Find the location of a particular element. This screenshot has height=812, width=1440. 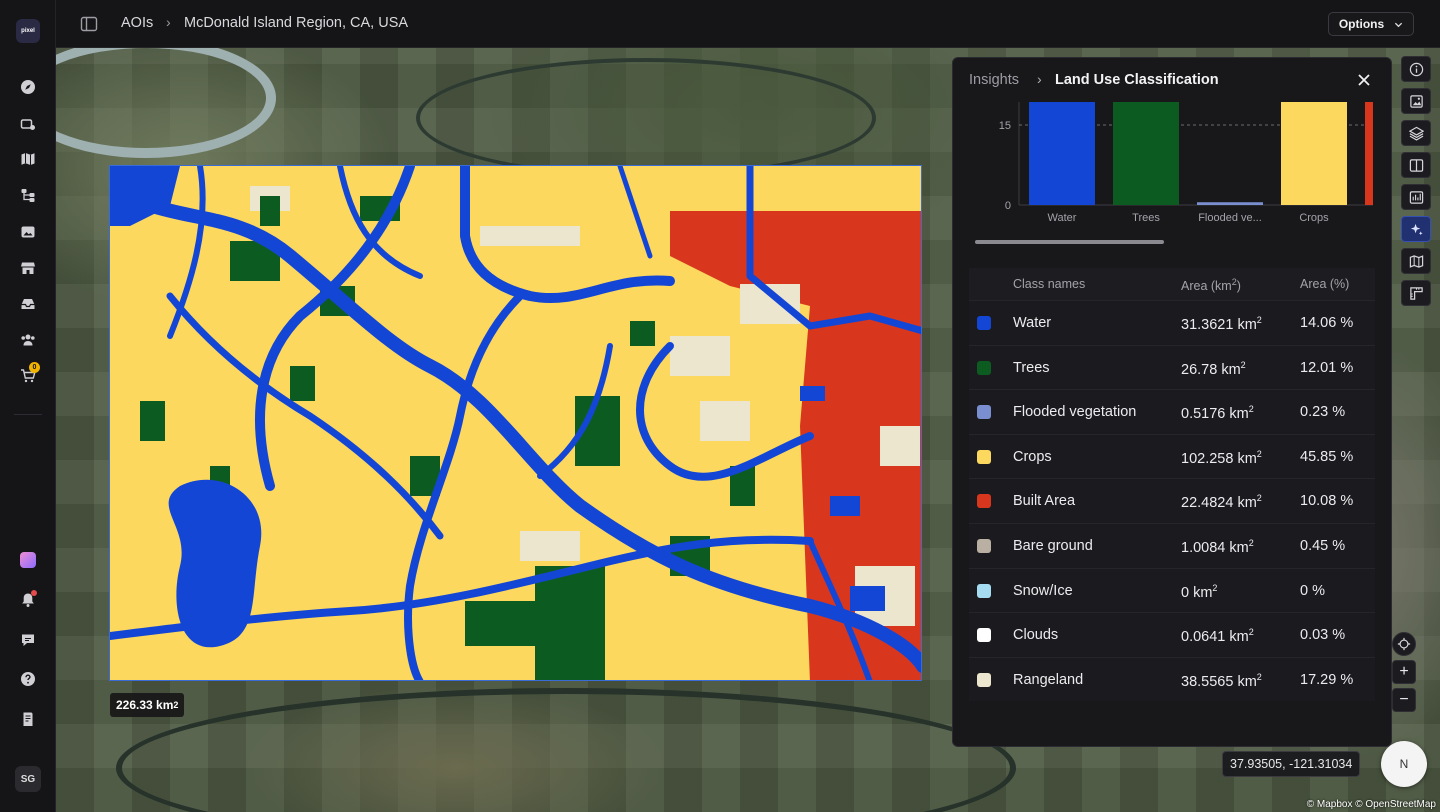

app-logo: pixel is located at coordinates (28, 31).